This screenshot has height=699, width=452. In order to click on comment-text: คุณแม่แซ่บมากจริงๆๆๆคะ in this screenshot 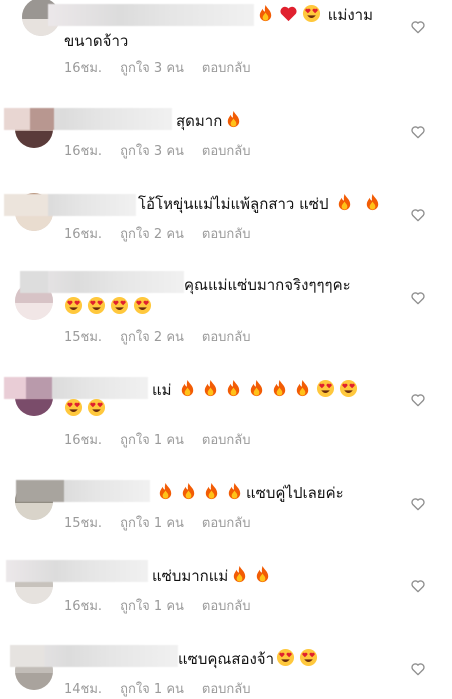, I will do `click(267, 285)`.